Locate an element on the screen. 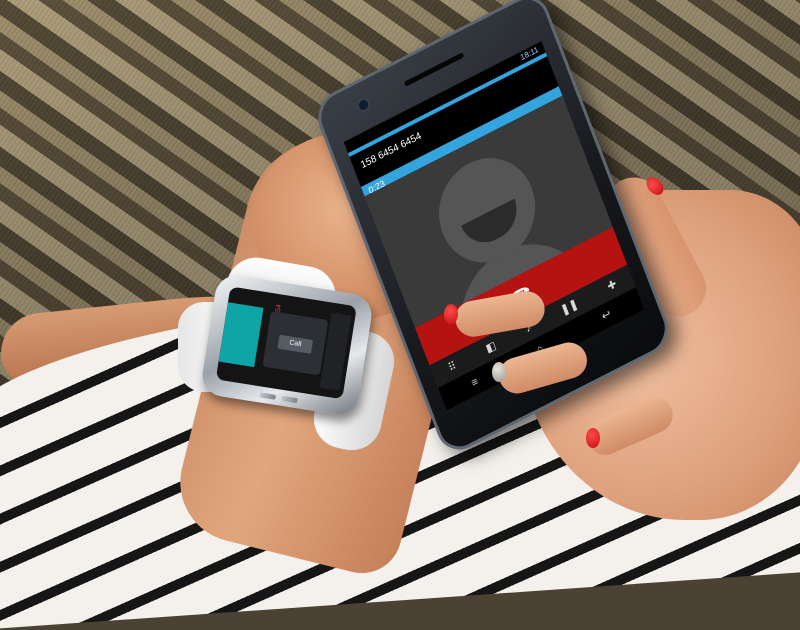 This screenshot has height=630, width=800. menu-icon: ≡ is located at coordinates (475, 382).